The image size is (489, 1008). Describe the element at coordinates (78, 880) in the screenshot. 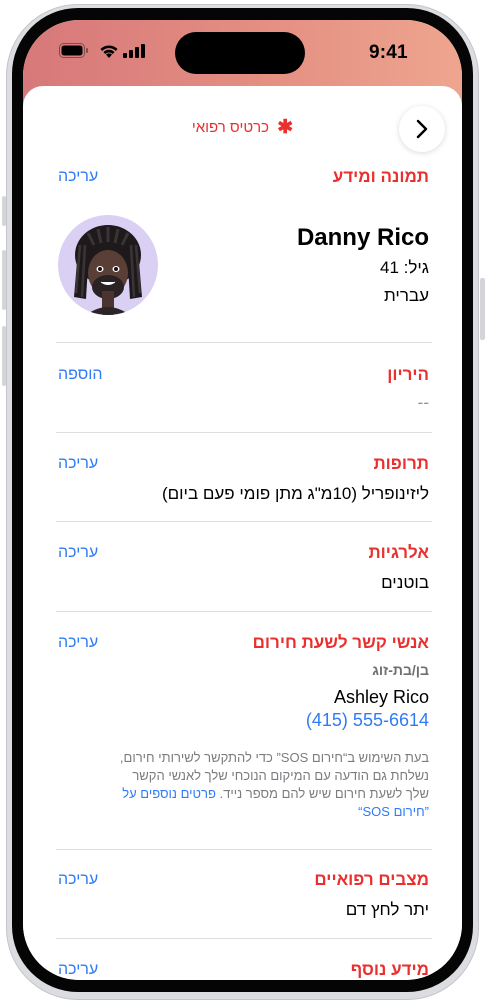

I see `edit-conditions-button: עריכה` at that location.